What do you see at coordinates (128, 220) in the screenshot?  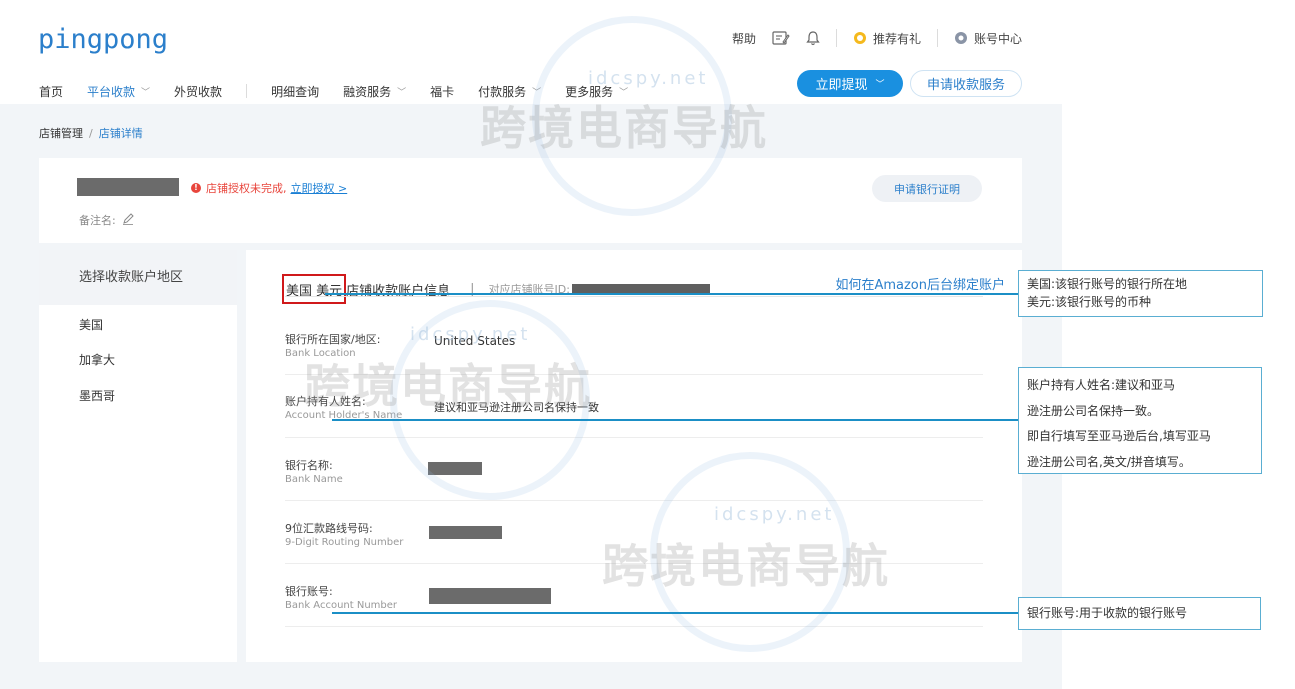 I see `pencil-icon` at bounding box center [128, 220].